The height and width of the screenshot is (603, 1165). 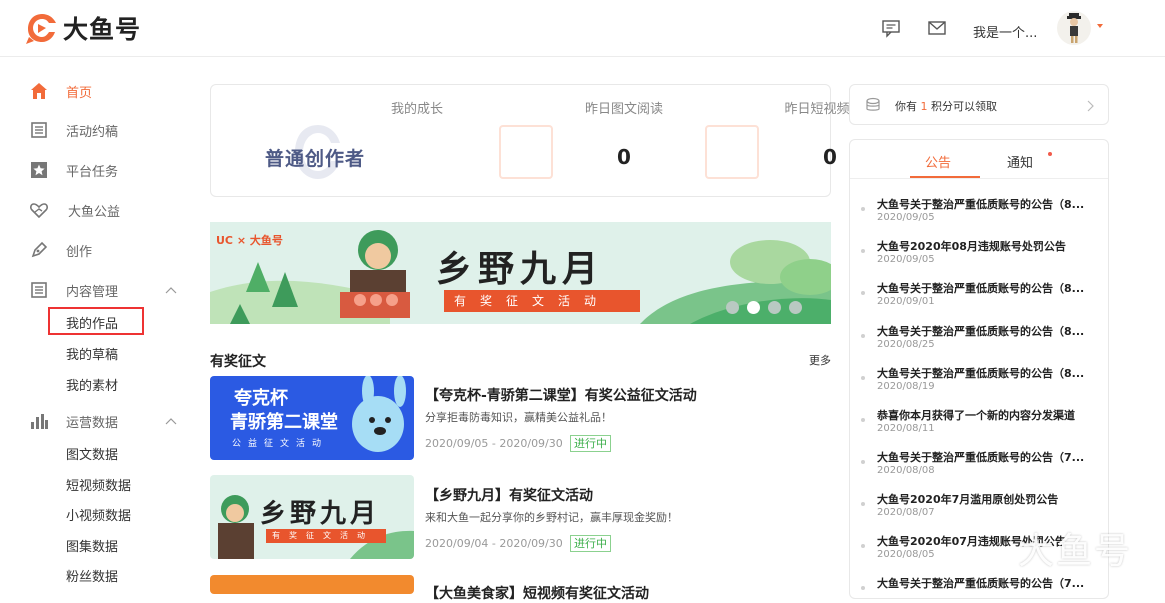 I want to click on growth-title: 我的成长, so click(x=416, y=109).